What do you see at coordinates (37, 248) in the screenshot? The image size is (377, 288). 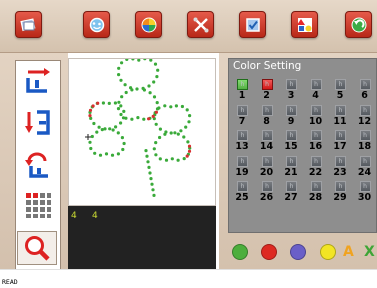 I see `zoom-button` at bounding box center [37, 248].